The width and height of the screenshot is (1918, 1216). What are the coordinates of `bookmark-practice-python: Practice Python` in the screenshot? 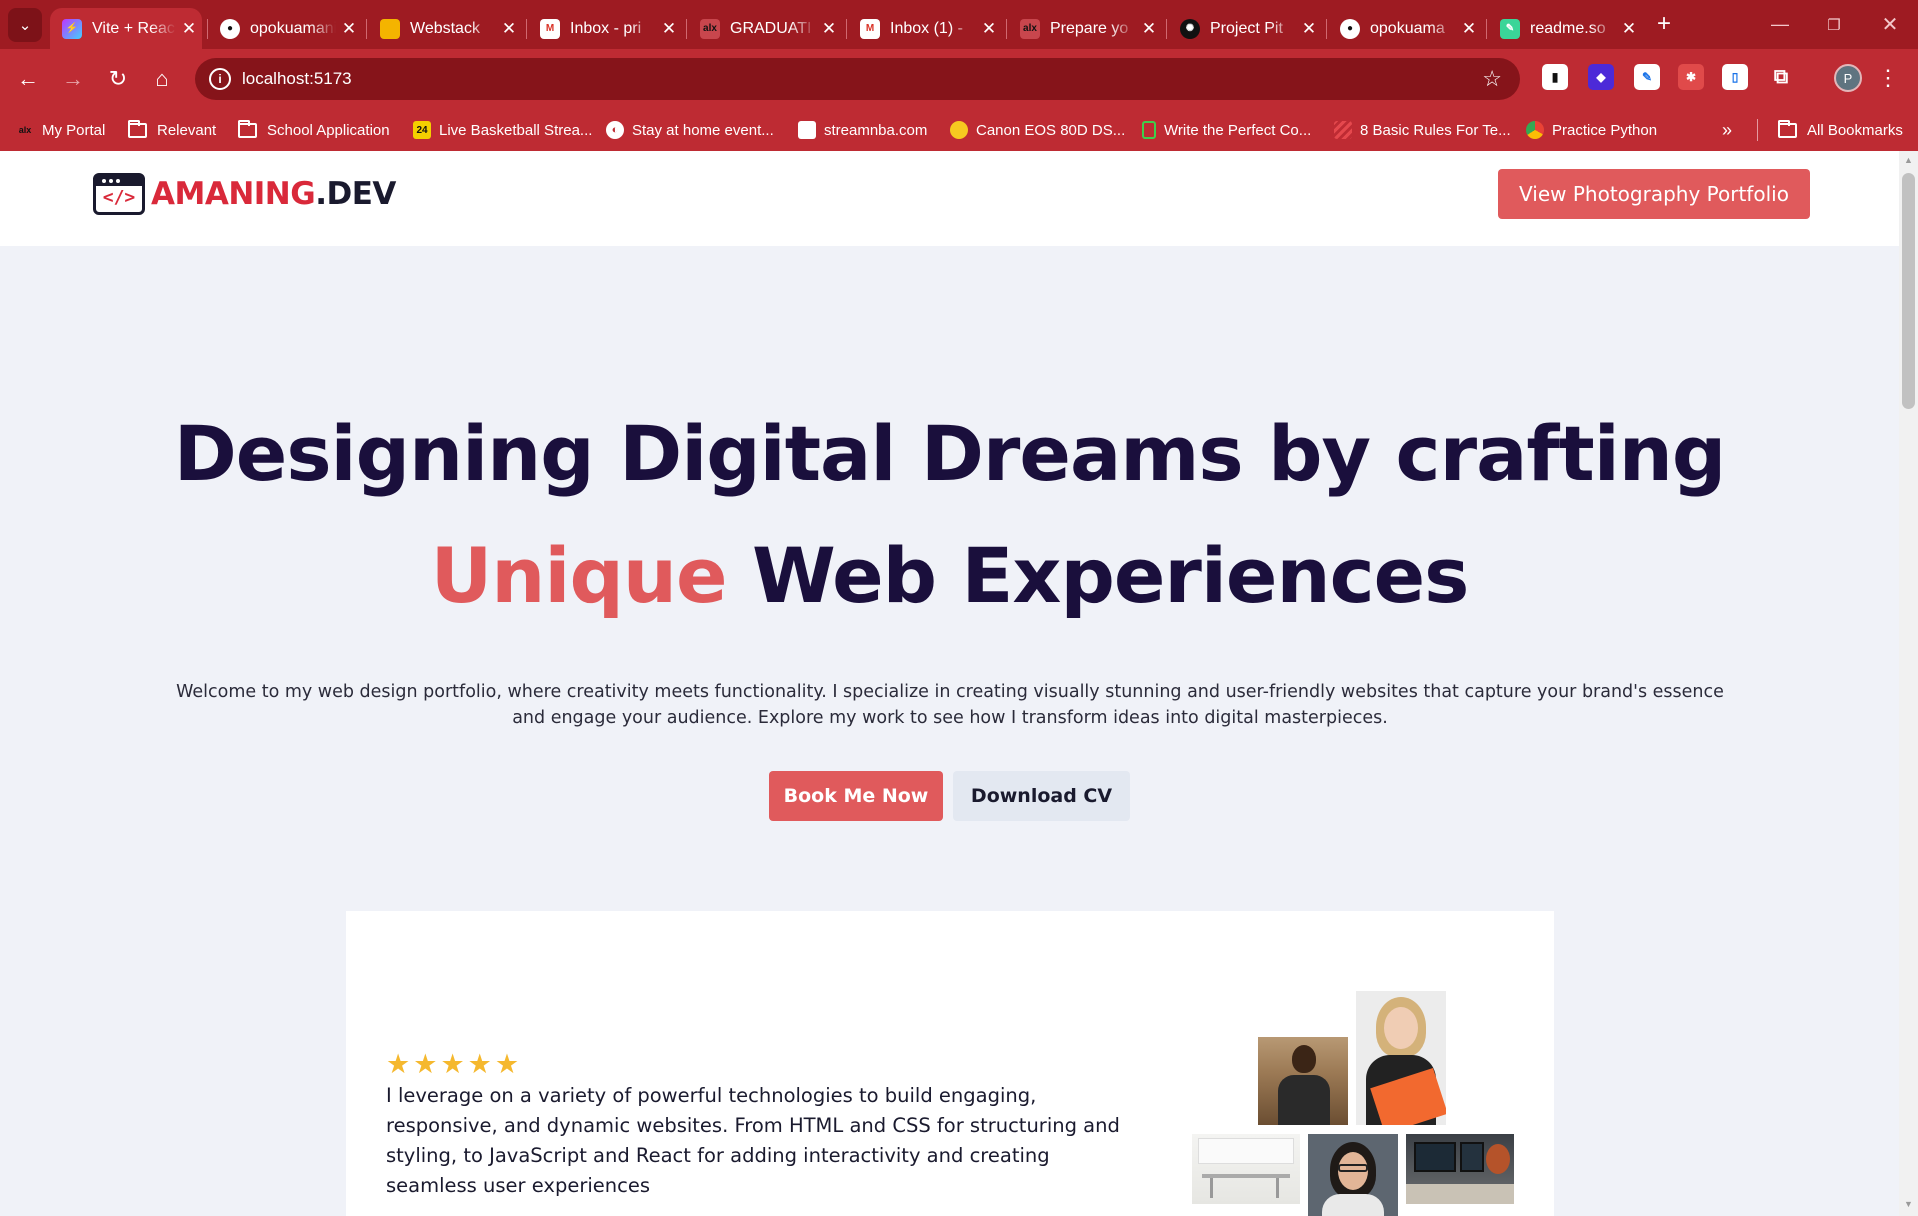 It's located at (1591, 130).